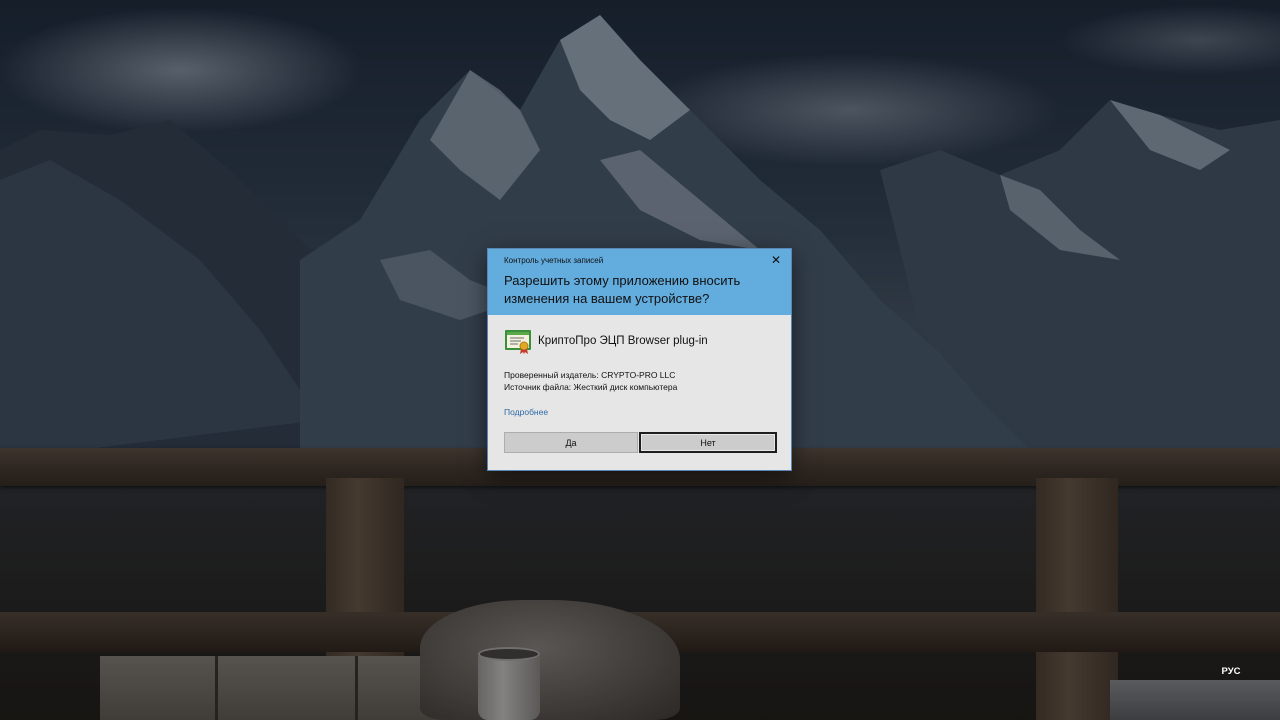 This screenshot has height=720, width=1280. What do you see at coordinates (591, 387) in the screenshot?
I see `file-source: Источник файла: Жесткий диск компьютера` at bounding box center [591, 387].